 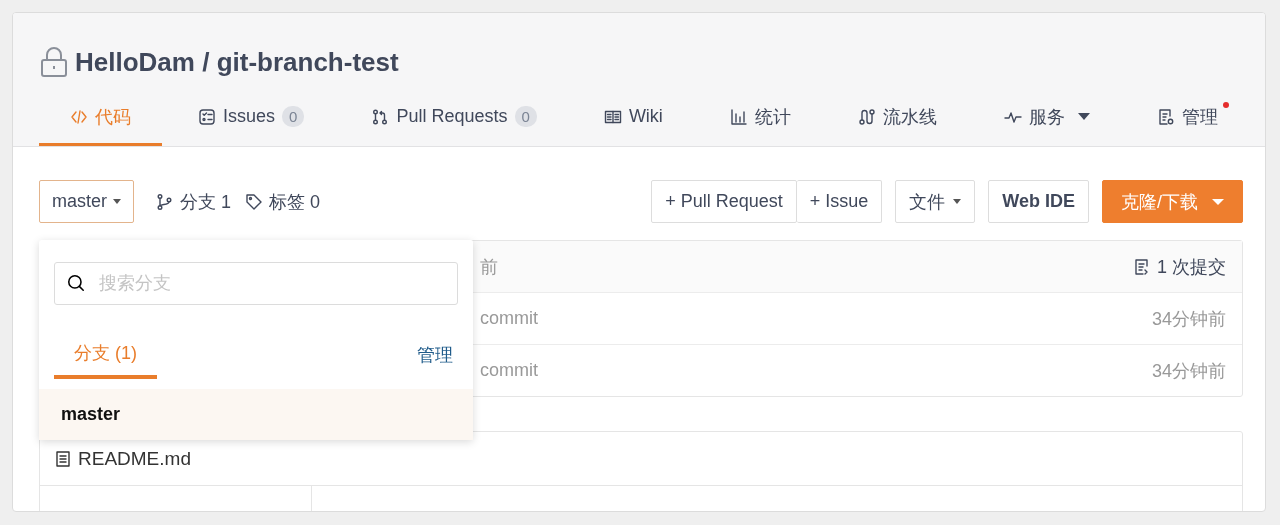 What do you see at coordinates (935, 201) in the screenshot?
I see `file-menu-button: 文件` at bounding box center [935, 201].